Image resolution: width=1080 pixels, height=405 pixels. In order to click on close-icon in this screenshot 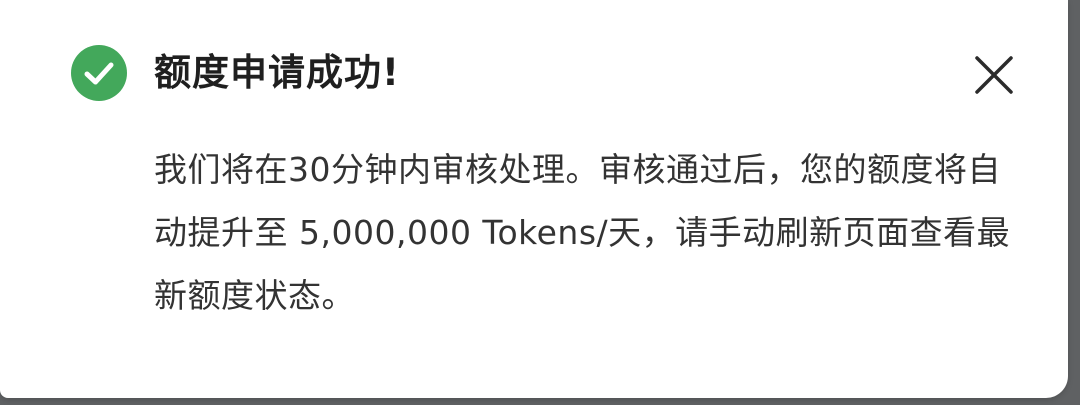, I will do `click(994, 75)`.